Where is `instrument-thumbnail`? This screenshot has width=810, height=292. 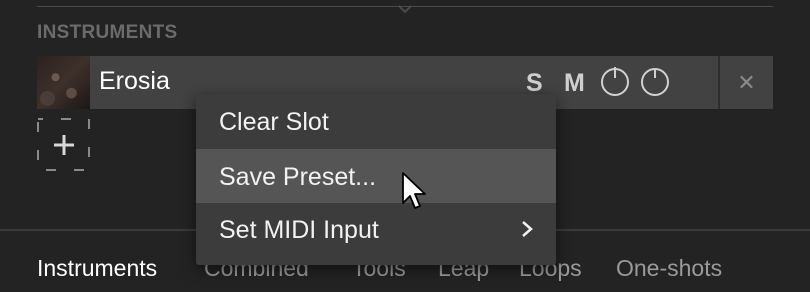
instrument-thumbnail is located at coordinates (63, 82).